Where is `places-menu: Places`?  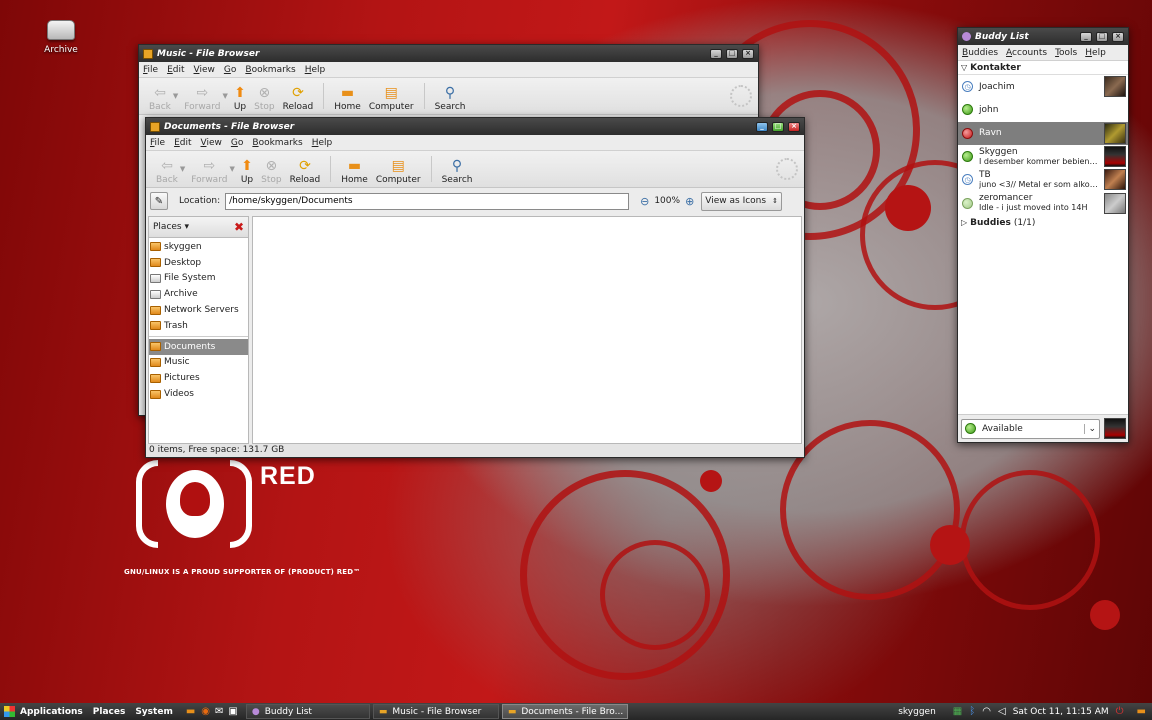
places-menu: Places is located at coordinates (109, 712).